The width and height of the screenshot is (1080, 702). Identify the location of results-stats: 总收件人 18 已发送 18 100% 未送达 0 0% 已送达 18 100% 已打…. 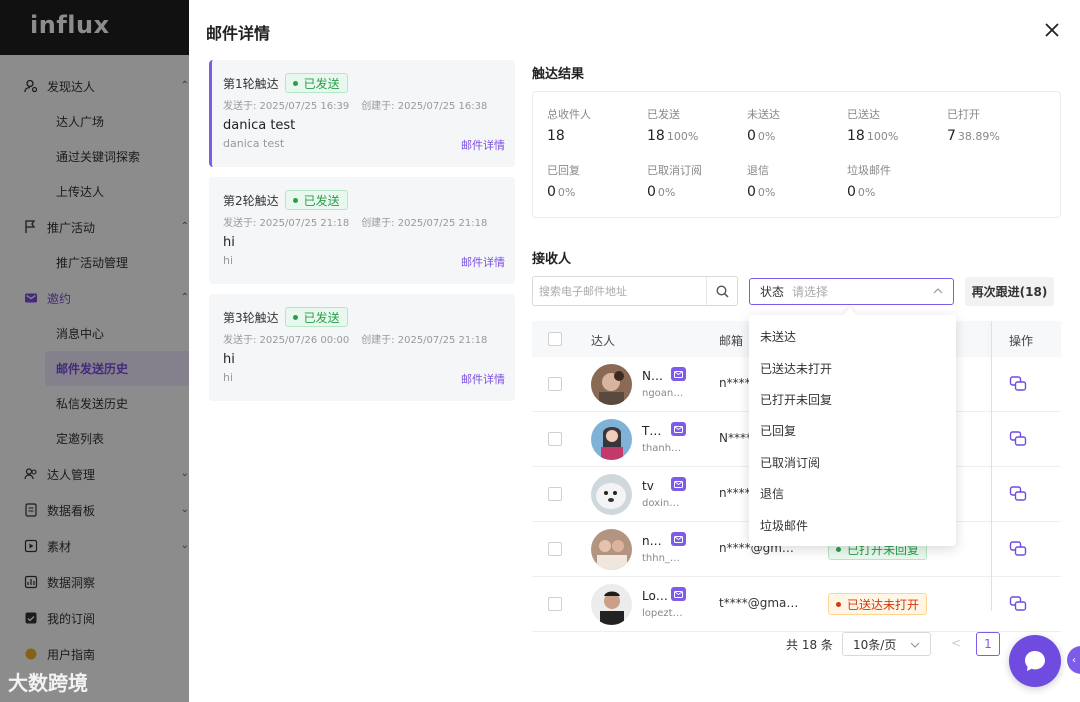
(796, 154).